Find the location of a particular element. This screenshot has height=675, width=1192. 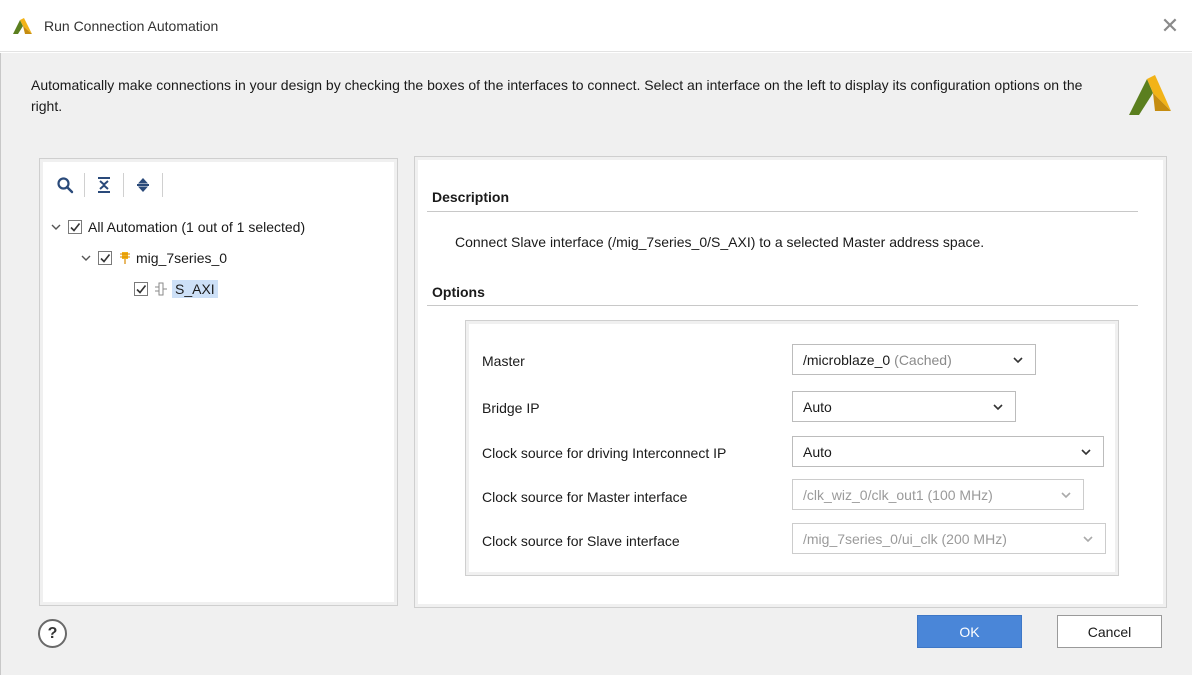

xilinx-logo-icon is located at coordinates (22, 26).